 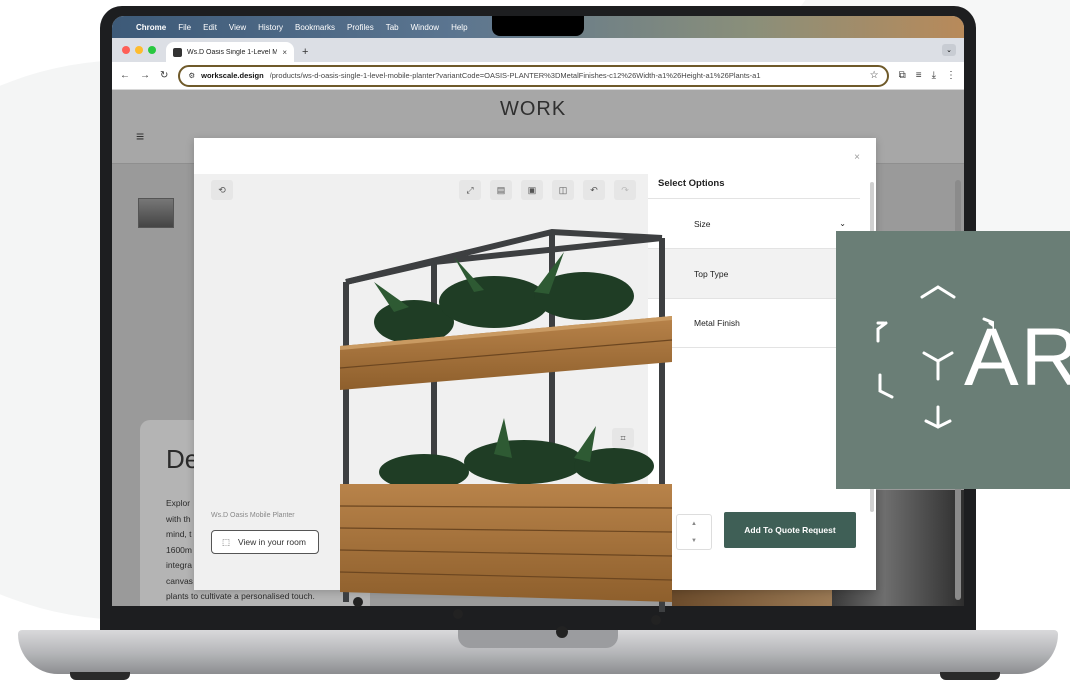 I want to click on undo-icon: ↶, so click(x=594, y=190).